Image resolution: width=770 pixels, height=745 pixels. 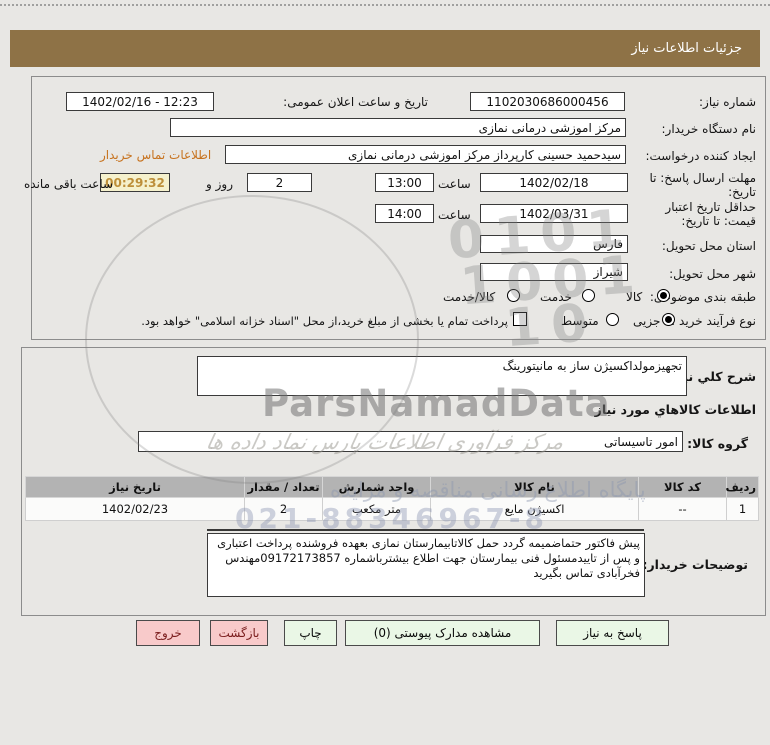 What do you see at coordinates (279, 182) in the screenshot?
I see `remaining-days-field: 2` at bounding box center [279, 182].